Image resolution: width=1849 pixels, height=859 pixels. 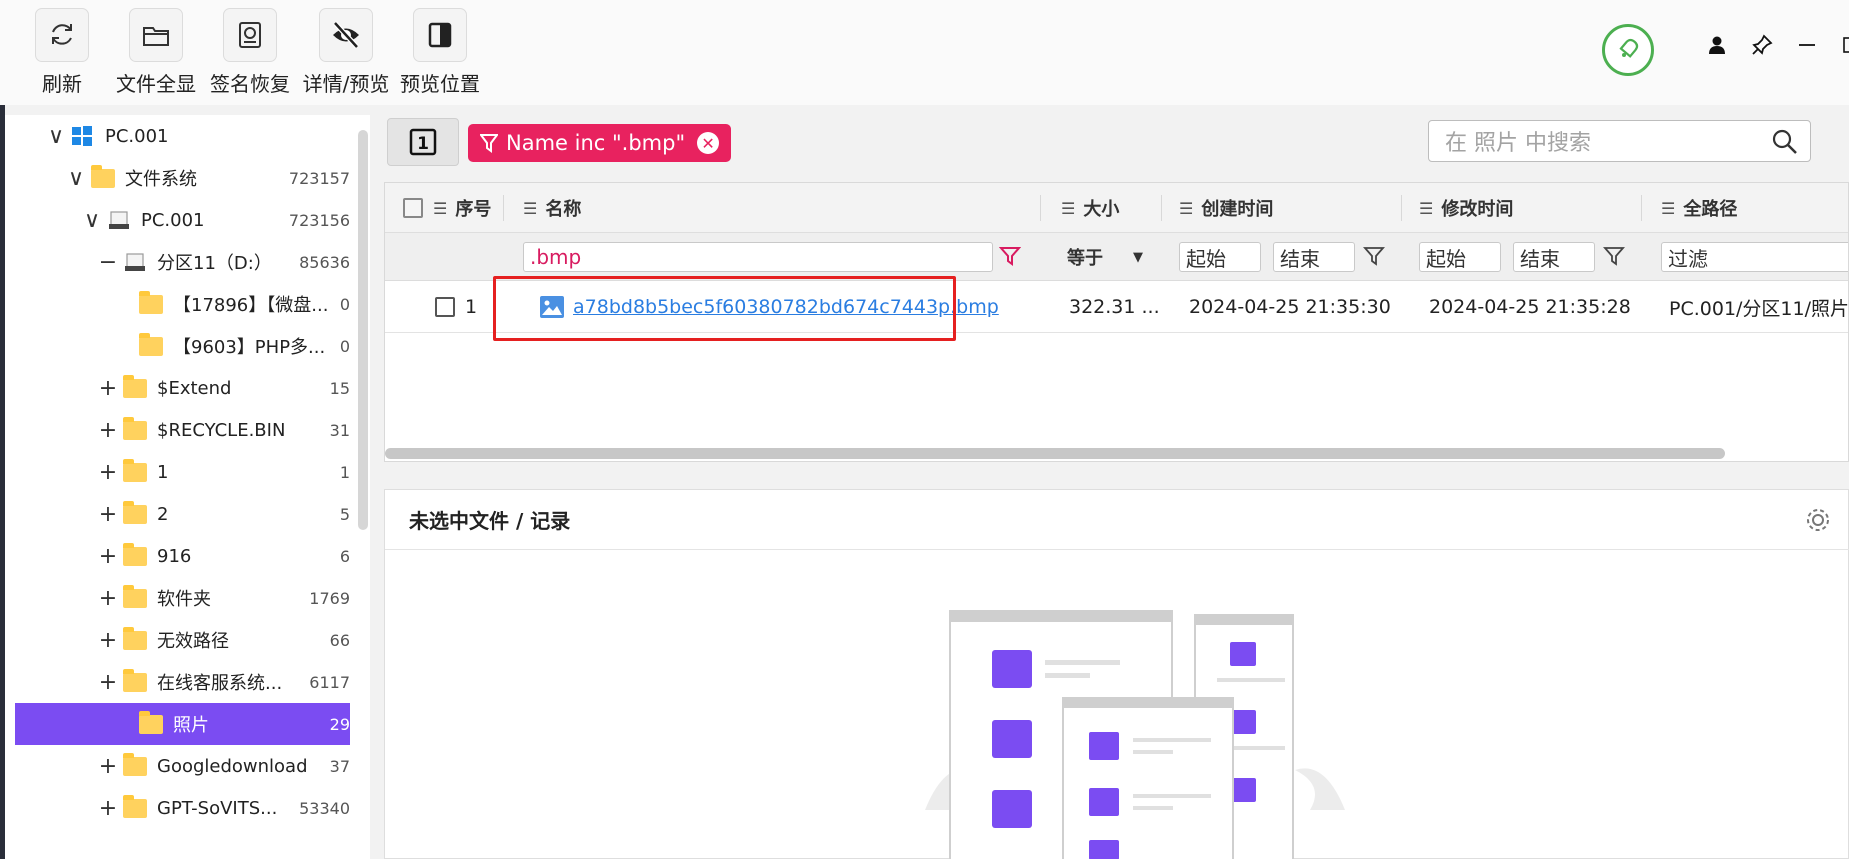 I want to click on tree-item: + $RECYCLE.BIN 31, so click(x=182, y=430).